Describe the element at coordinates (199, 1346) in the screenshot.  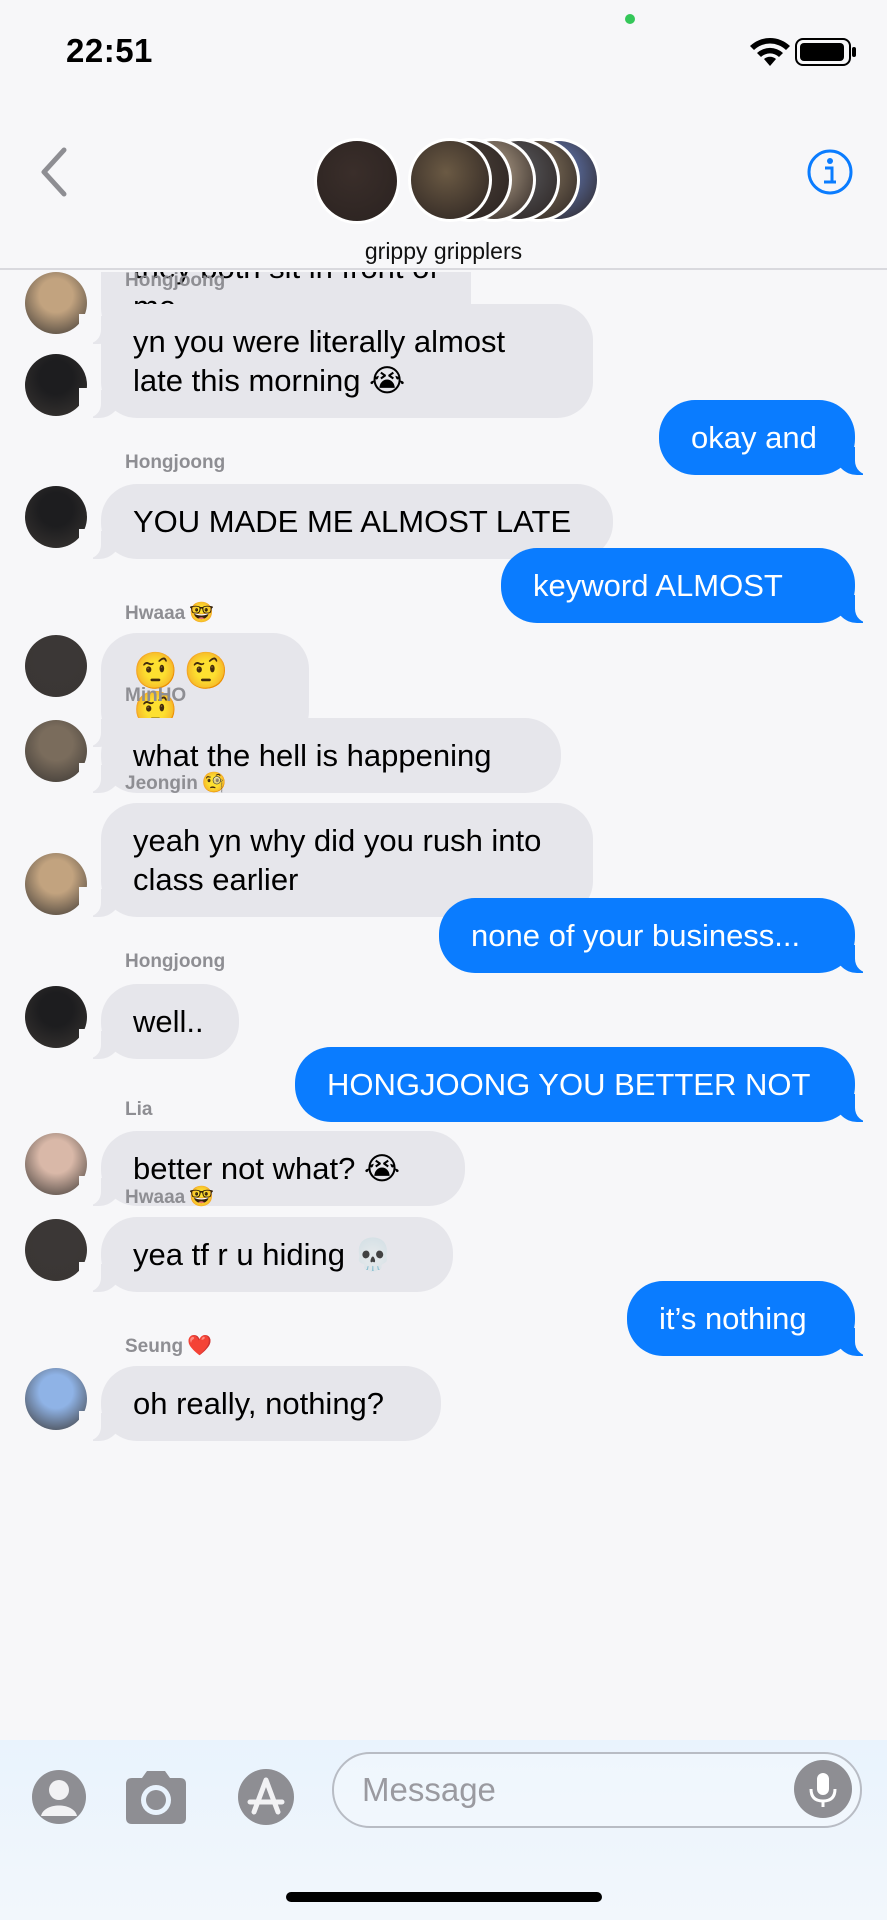
I see `sender-emoji: ❤️` at that location.